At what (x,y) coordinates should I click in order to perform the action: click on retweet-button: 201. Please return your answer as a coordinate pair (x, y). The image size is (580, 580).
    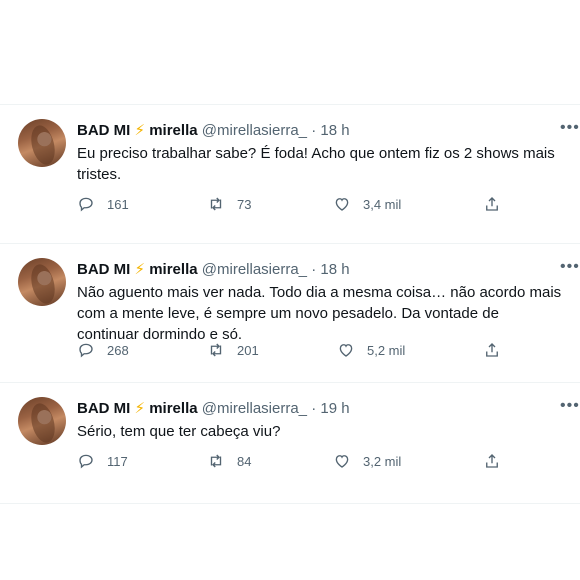
    Looking at the image, I should click on (233, 350).